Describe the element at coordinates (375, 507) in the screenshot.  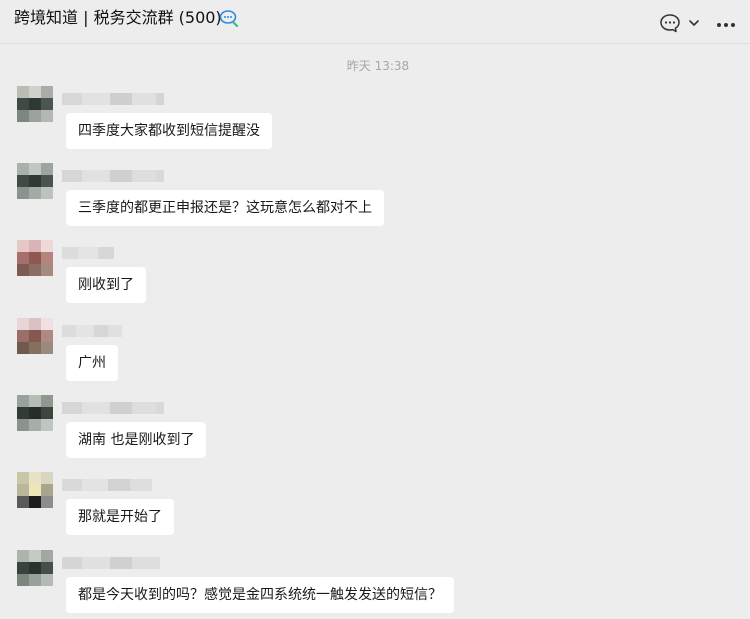
I see `chat-message: 那就是开始了` at that location.